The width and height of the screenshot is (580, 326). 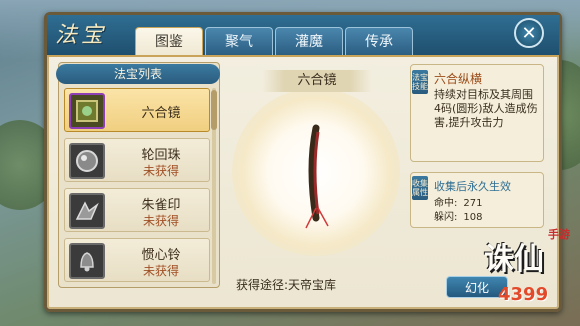 I want to click on game-logo: 诛仙 手游 4399, so click(x=530, y=274).